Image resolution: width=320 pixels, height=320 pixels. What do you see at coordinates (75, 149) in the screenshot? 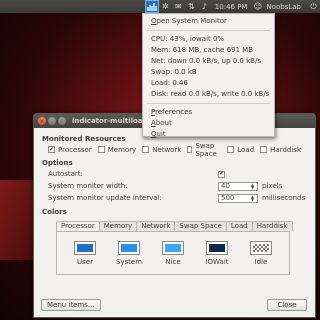
I see `checkbox-label: Processor` at bounding box center [75, 149].